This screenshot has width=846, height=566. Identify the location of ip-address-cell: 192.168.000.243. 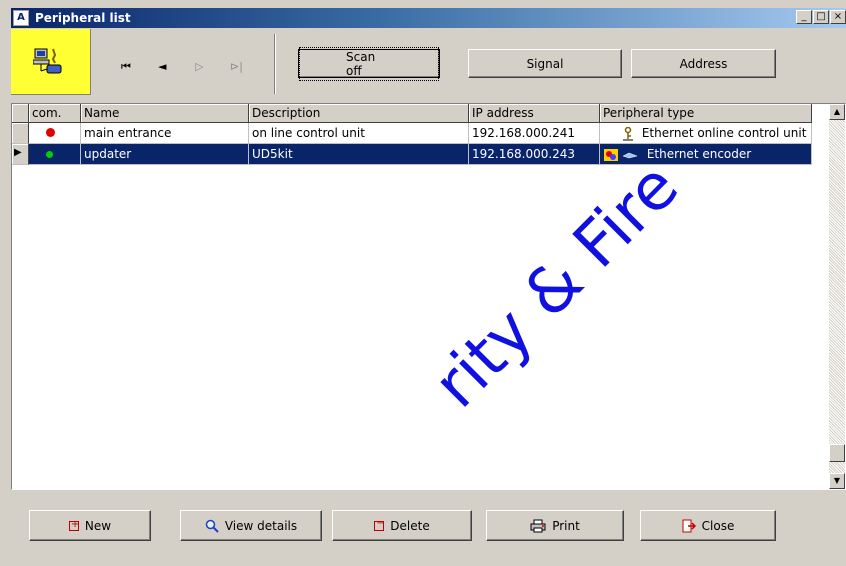
(534, 154).